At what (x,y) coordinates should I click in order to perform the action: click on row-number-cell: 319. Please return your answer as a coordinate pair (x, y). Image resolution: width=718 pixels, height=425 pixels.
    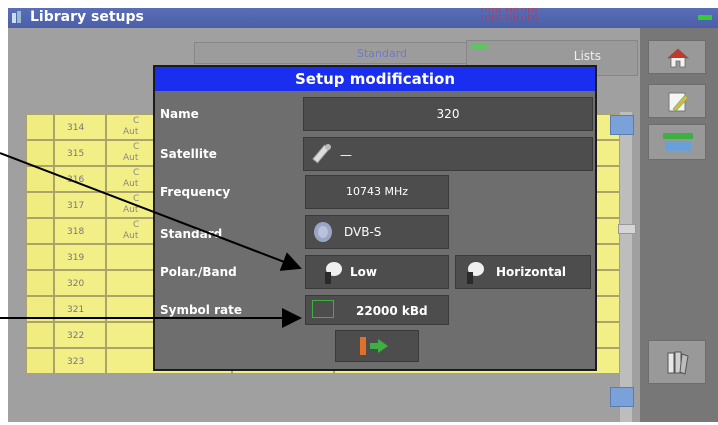
    Looking at the image, I should click on (80, 257).